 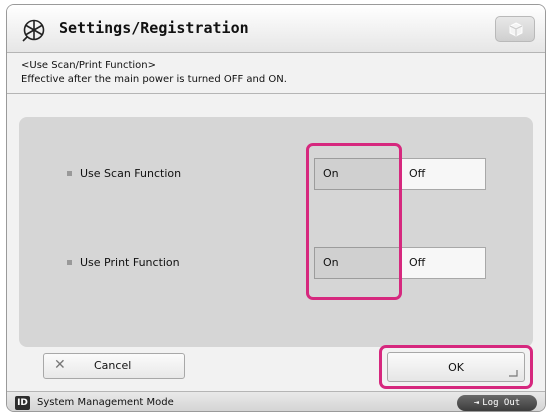 I want to click on cancel-button: ✕ Cancel, so click(x=114, y=366).